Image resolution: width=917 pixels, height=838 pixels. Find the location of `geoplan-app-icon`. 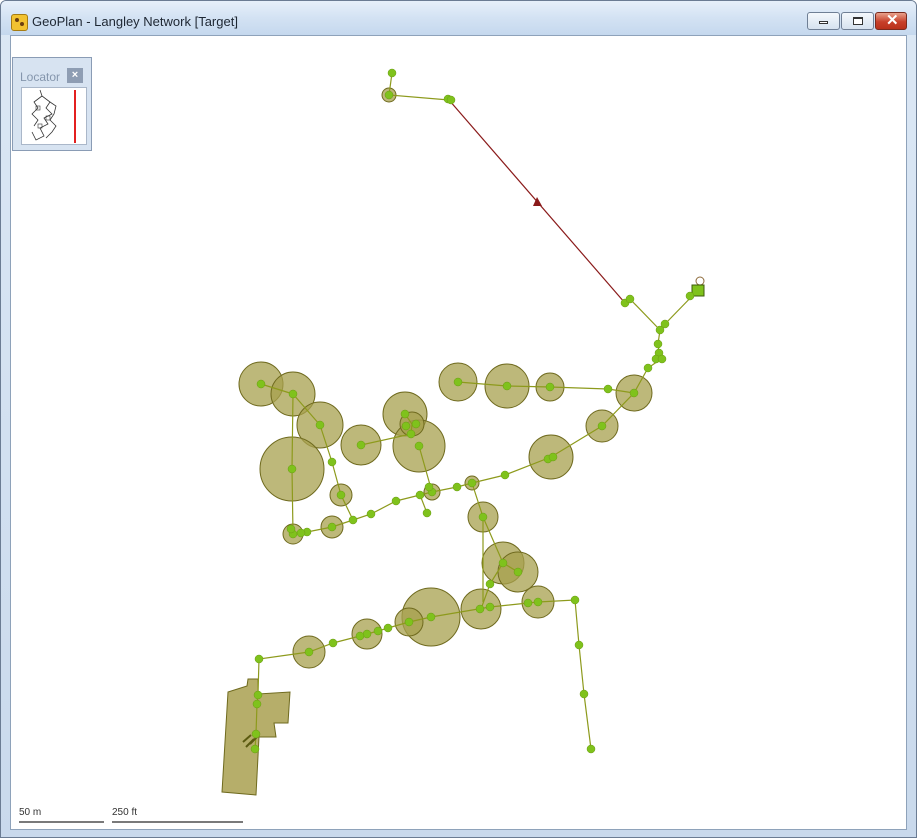

geoplan-app-icon is located at coordinates (19, 22).